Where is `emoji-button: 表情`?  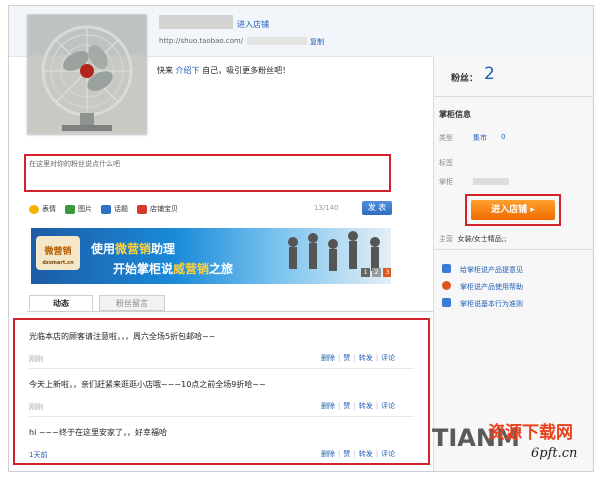
emoji-button: 表情 is located at coordinates (42, 209).